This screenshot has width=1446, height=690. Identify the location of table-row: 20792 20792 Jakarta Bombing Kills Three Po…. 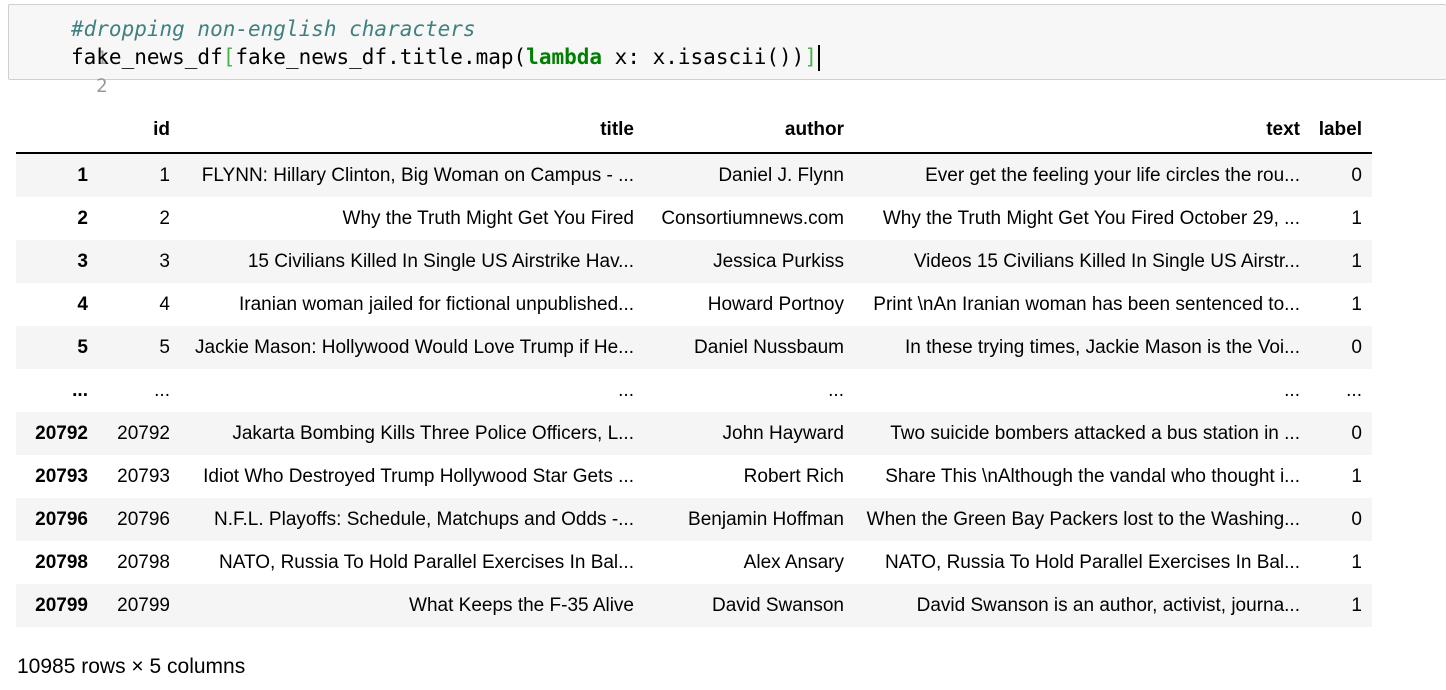
(694, 433).